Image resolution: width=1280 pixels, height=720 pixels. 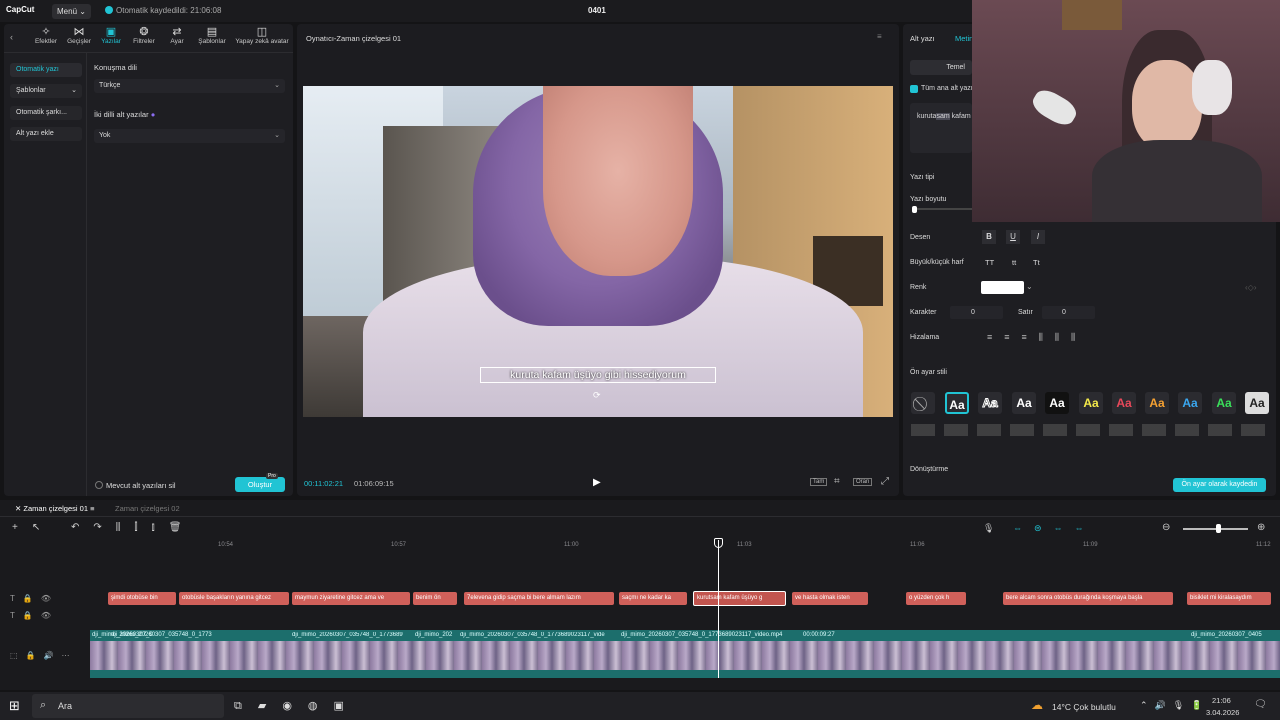 I want to click on font-size-slider-handle, so click(x=914, y=209).